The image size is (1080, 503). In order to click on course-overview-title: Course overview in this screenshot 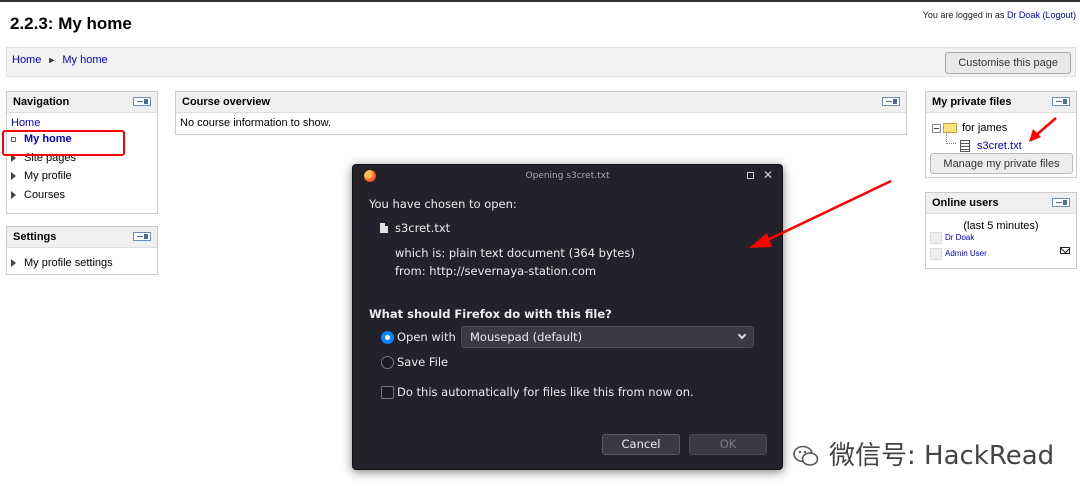, I will do `click(226, 102)`.